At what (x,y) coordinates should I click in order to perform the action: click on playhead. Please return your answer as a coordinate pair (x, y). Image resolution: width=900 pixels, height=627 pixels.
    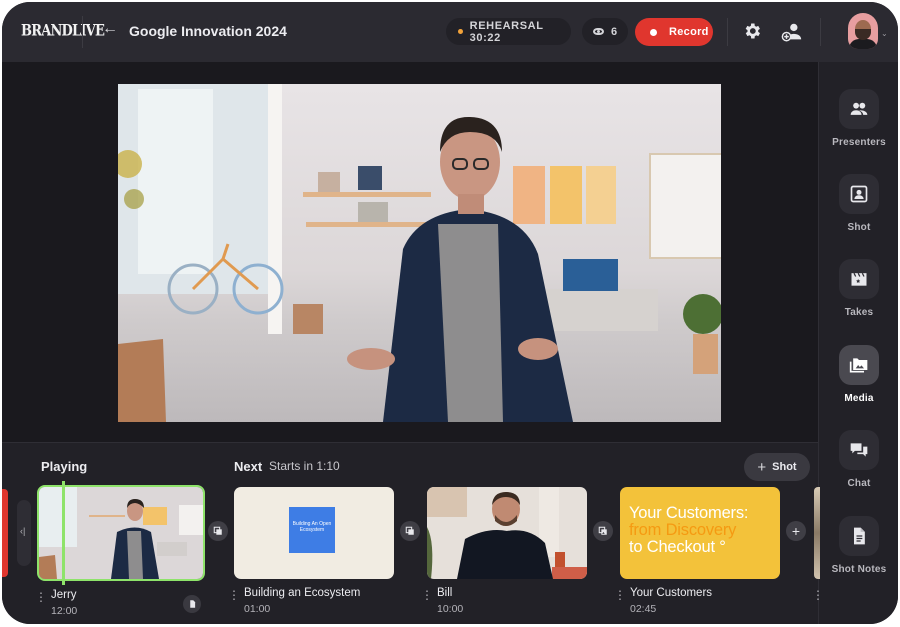
    Looking at the image, I should click on (63, 533).